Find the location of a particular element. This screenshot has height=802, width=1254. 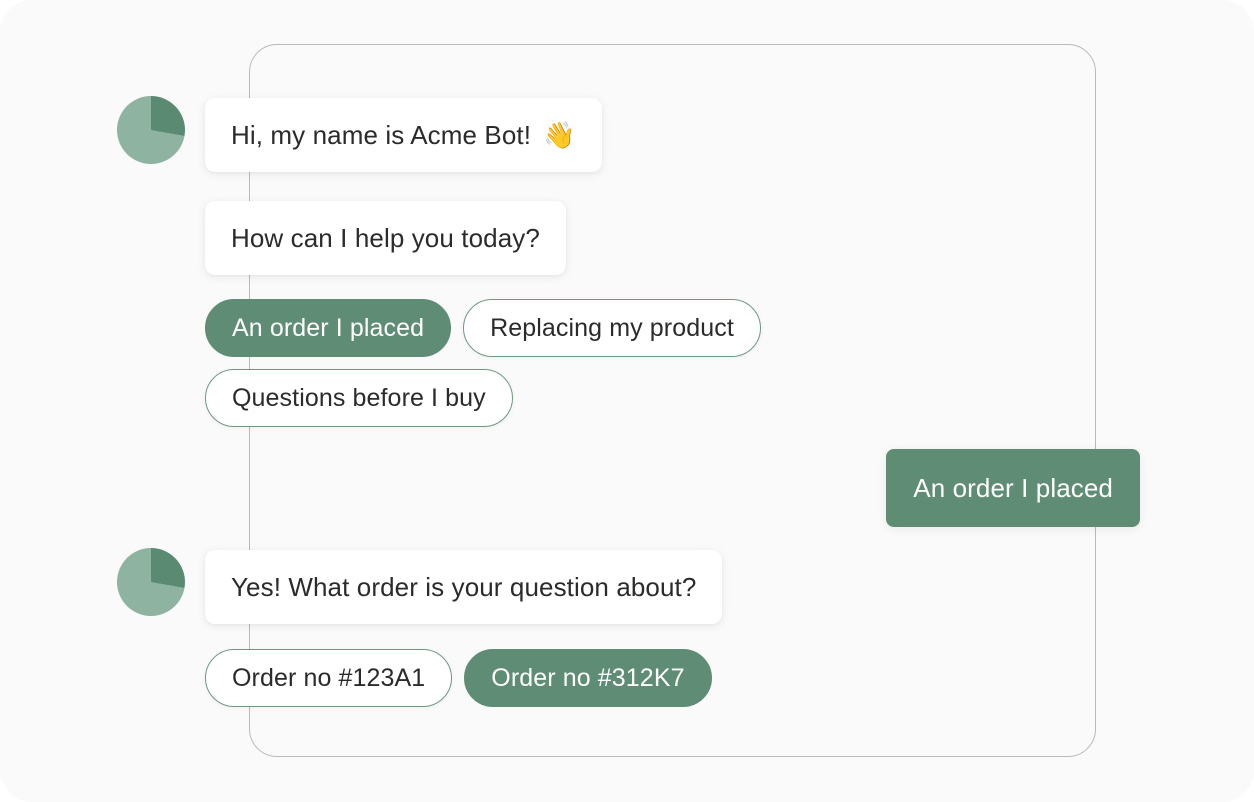

message-bubble-bot-greeting: Hi, my name is Acme Bot! 👋 is located at coordinates (403, 135).